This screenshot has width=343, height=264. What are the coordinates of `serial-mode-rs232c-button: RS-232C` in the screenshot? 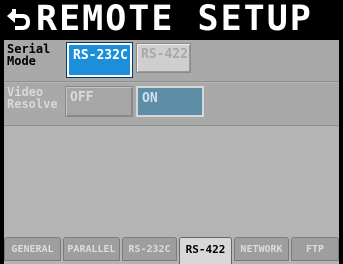 It's located at (99, 60).